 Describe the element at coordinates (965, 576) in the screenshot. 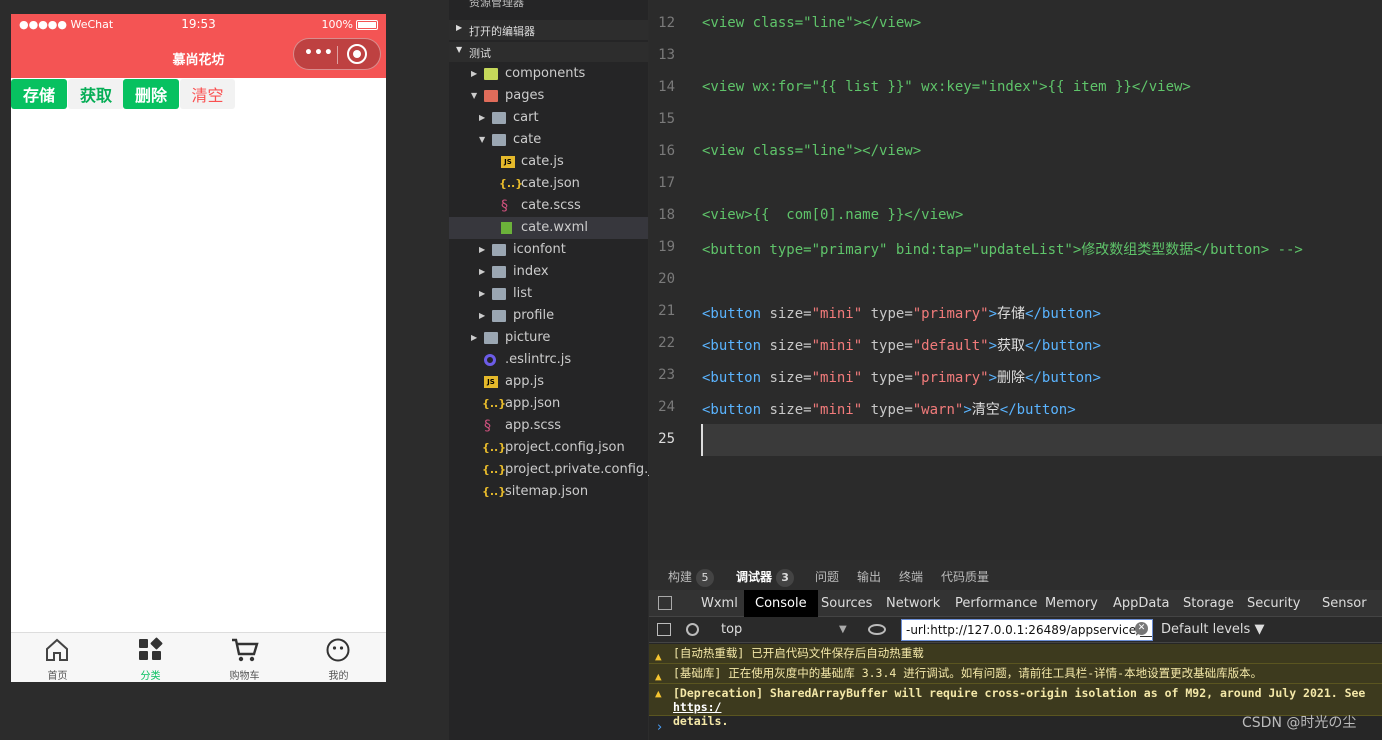

I see `tab-code-quality: 代码质量` at that location.